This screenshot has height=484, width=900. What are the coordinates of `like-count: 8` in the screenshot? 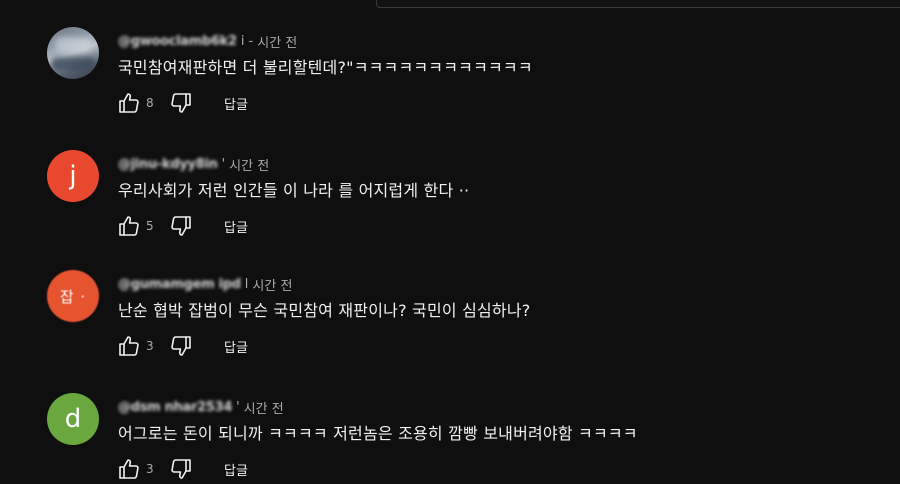 It's located at (150, 103).